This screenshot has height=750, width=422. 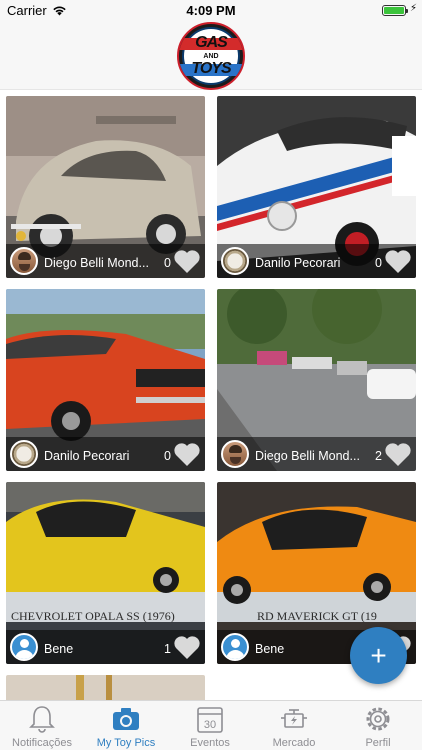 I want to click on svg-text: RD MAVERICK GT (19, so click(x=317, y=616).